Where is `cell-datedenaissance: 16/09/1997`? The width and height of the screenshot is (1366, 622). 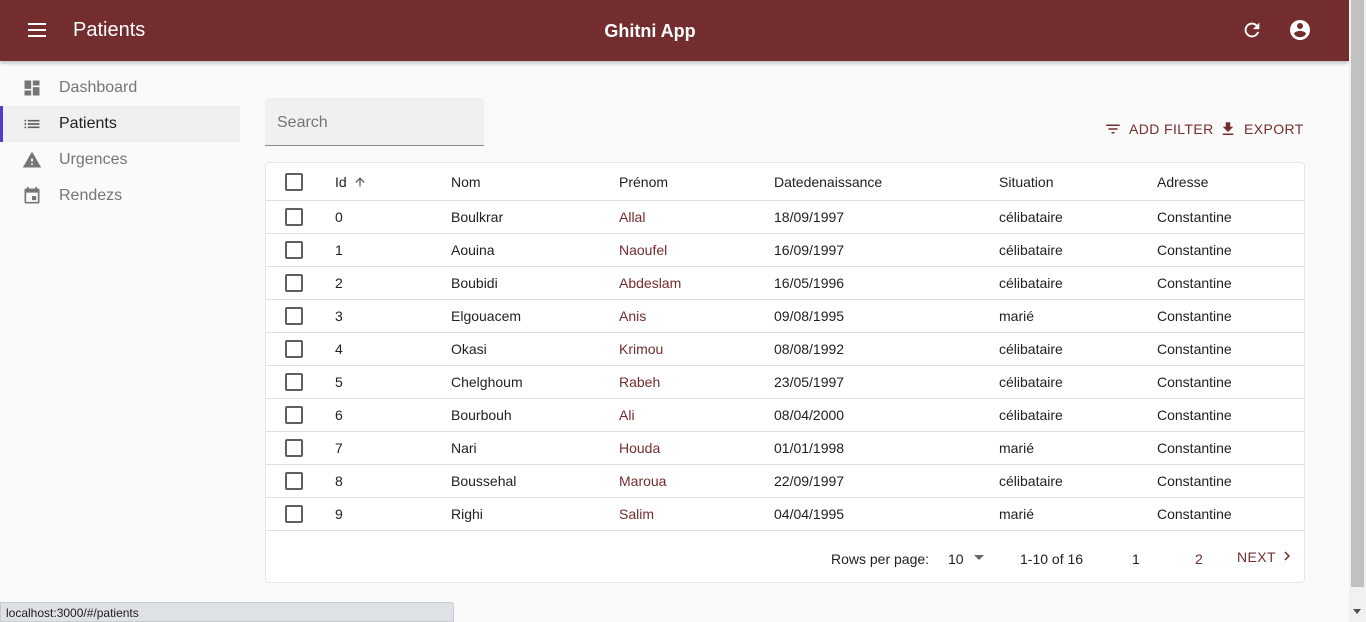 cell-datedenaissance: 16/09/1997 is located at coordinates (809, 250).